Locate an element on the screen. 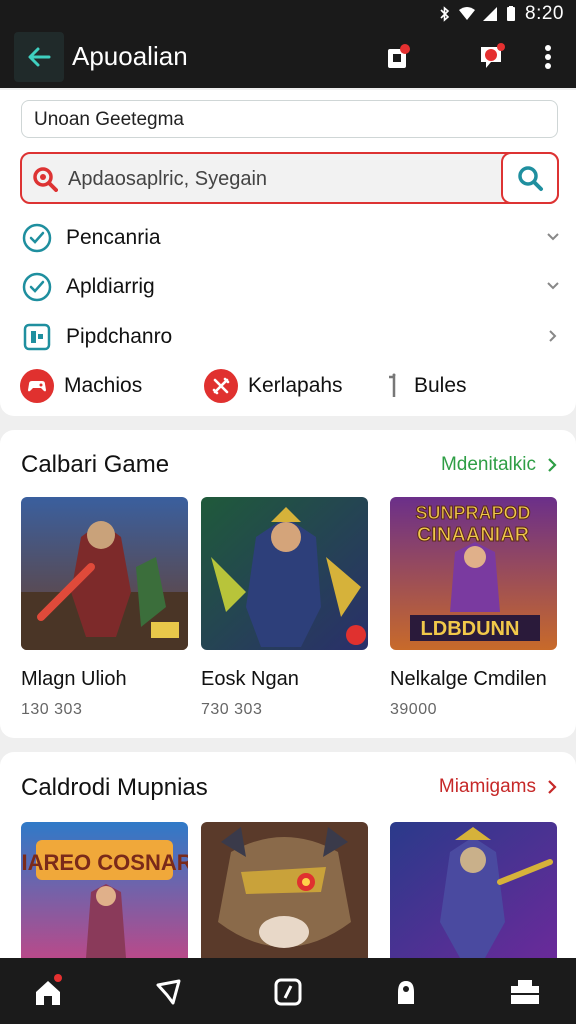 Image resolution: width=576 pixels, height=1024 pixels. section-title: Calbari Game is located at coordinates (95, 464).